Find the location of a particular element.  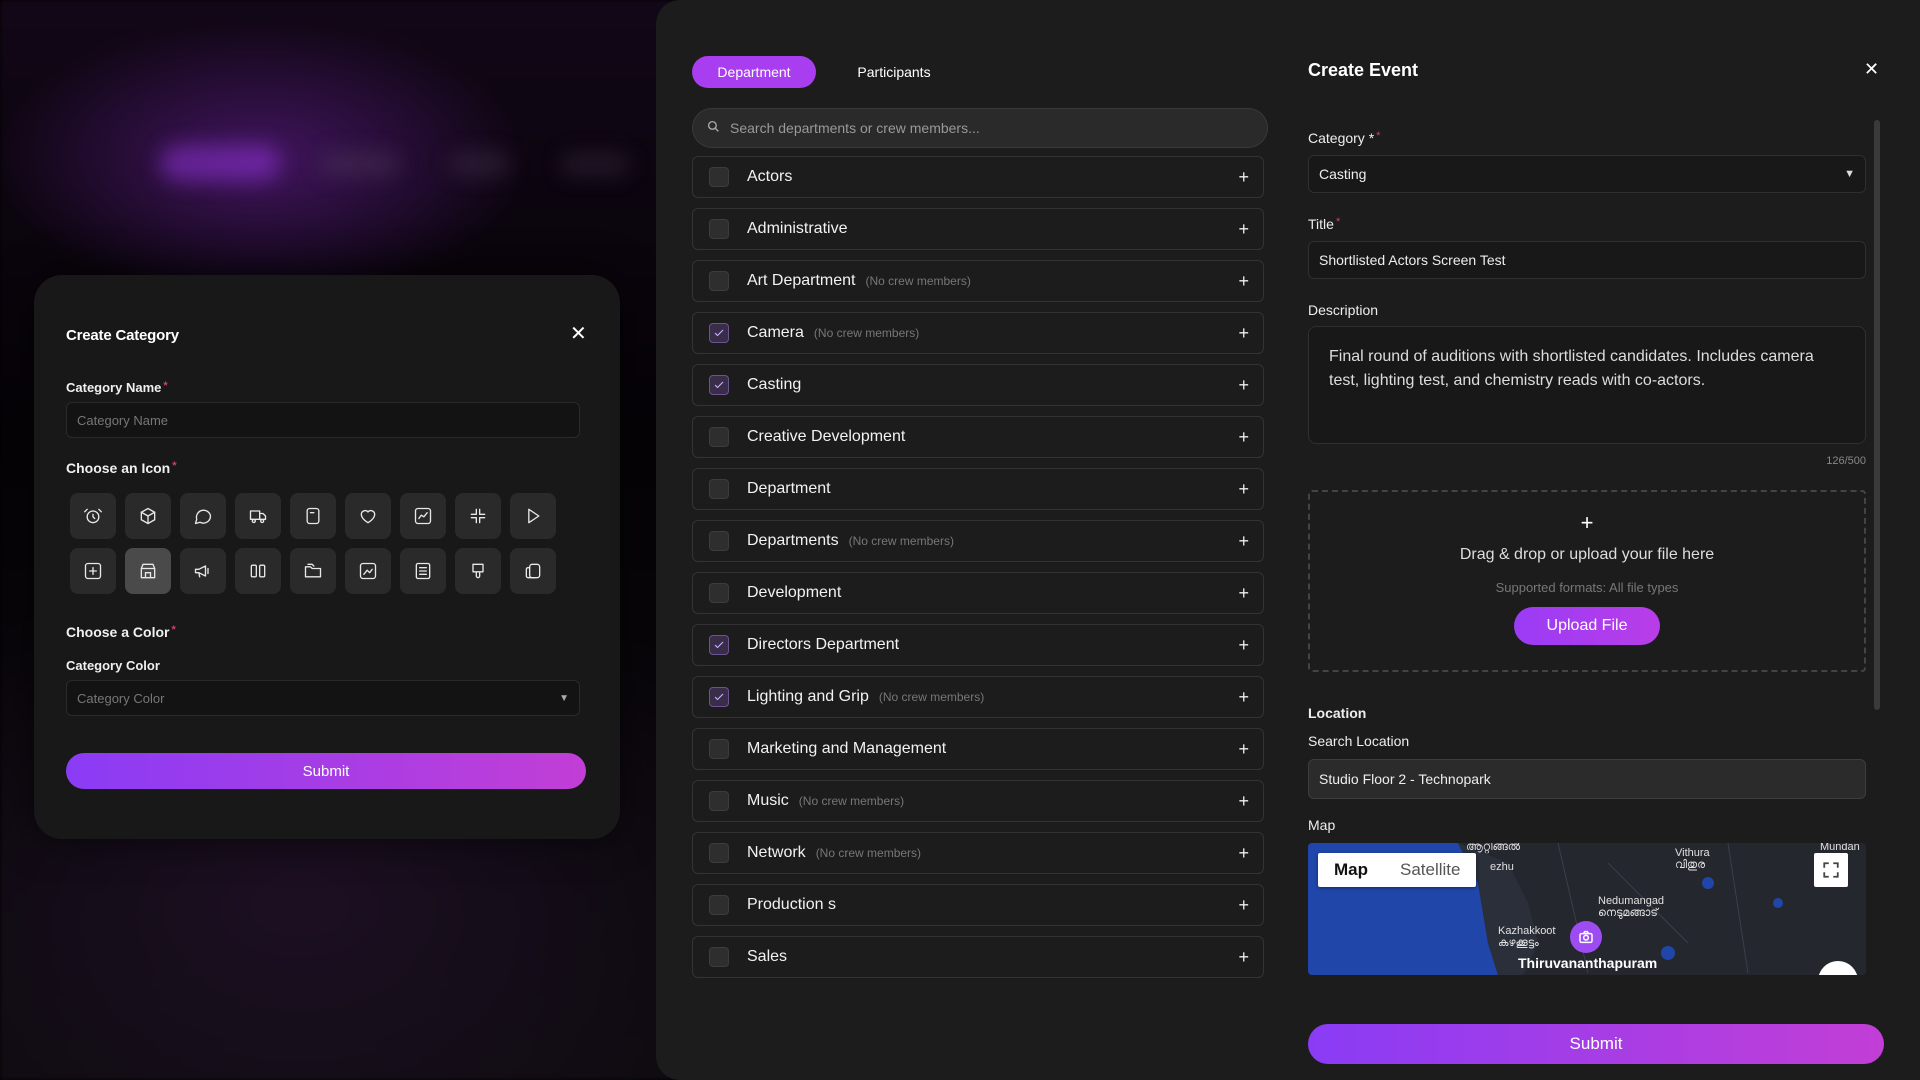

department-row: Department + is located at coordinates (978, 489).